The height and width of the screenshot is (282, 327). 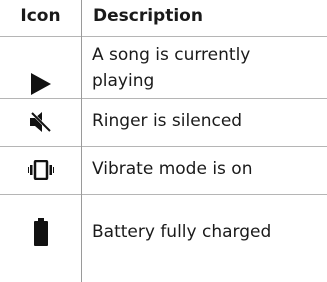 What do you see at coordinates (148, 16) in the screenshot?
I see `header-description: Description` at bounding box center [148, 16].